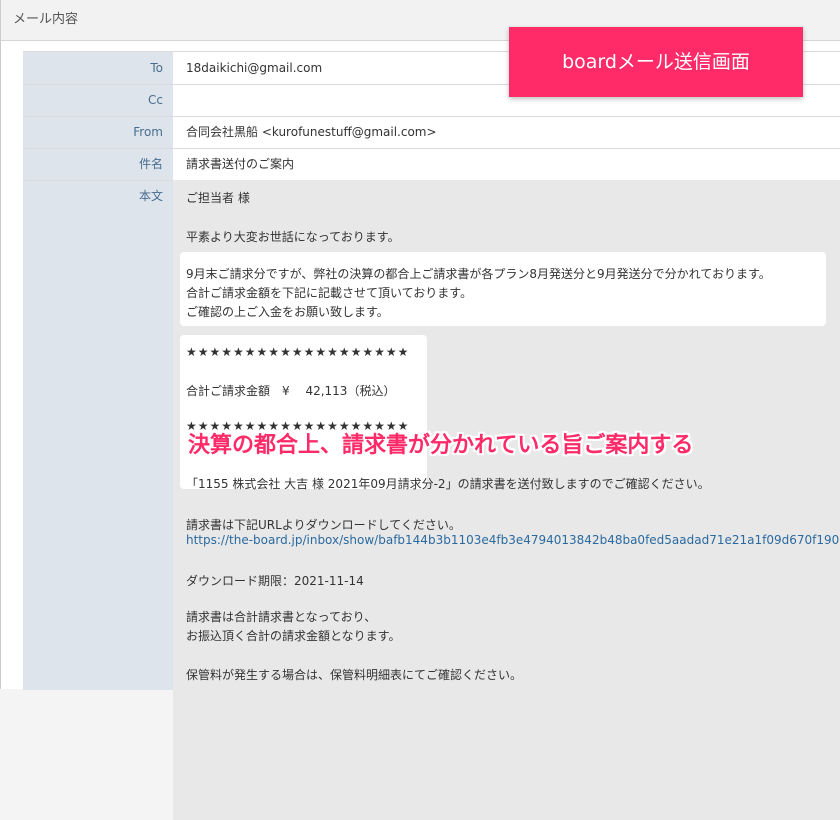 Image resolution: width=840 pixels, height=820 pixels. Describe the element at coordinates (441, 445) in the screenshot. I see `annotation-text: 決算の都合上、請求書が分かれている旨ご案内する` at that location.